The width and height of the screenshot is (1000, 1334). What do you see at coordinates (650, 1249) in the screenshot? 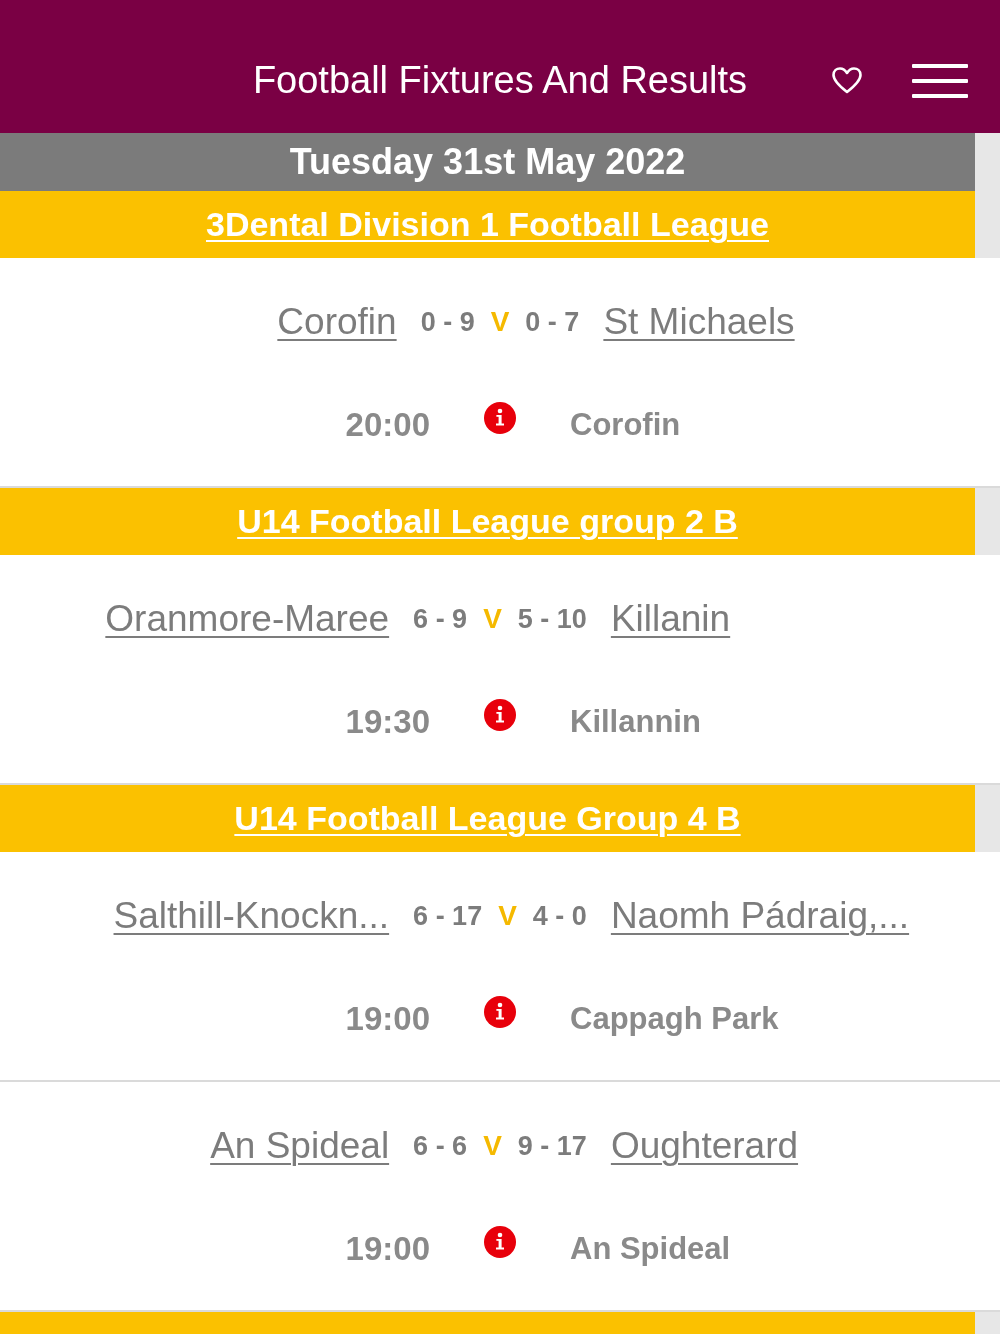
I see `venue-text: An Spideal` at bounding box center [650, 1249].